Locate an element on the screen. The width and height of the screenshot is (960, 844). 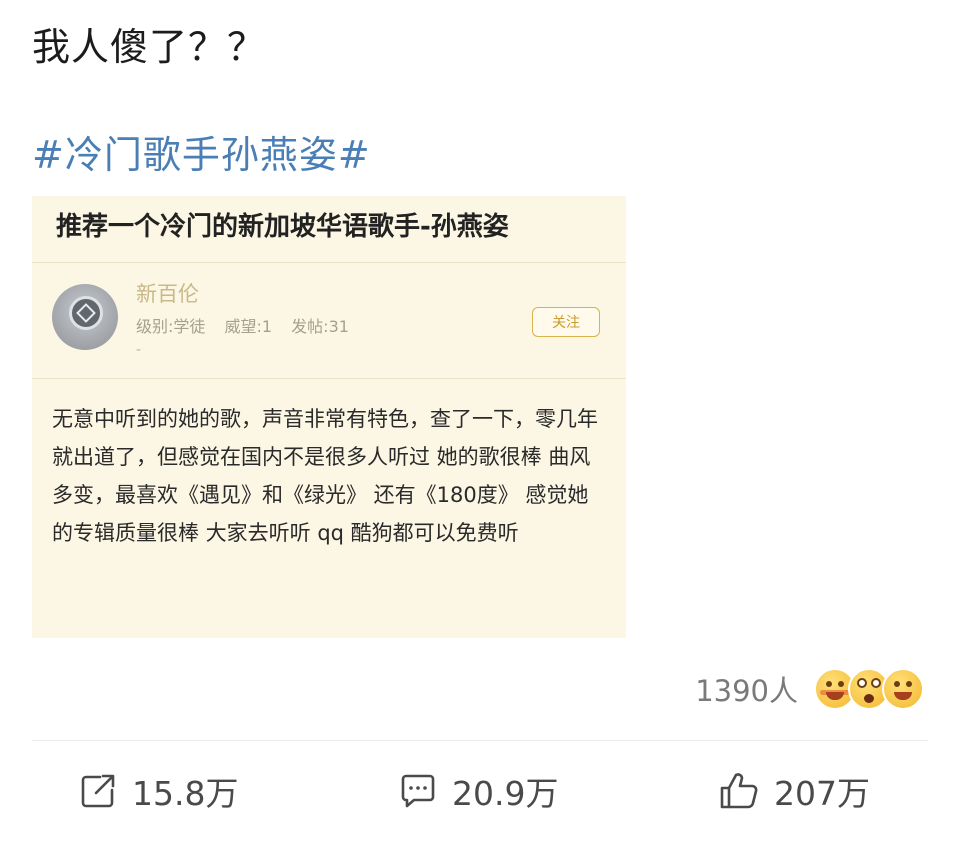
topic-hashtag-link: #冷门歌手孙燕姿# is located at coordinates (201, 151).